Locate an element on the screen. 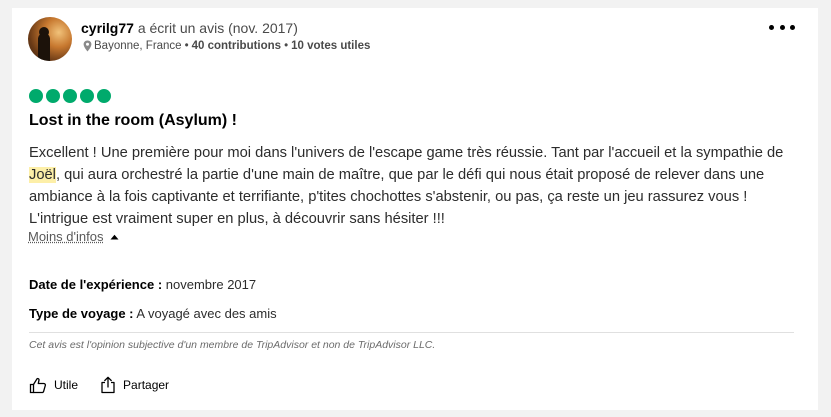  detail-label: Date de l'expérience : is located at coordinates (96, 284).